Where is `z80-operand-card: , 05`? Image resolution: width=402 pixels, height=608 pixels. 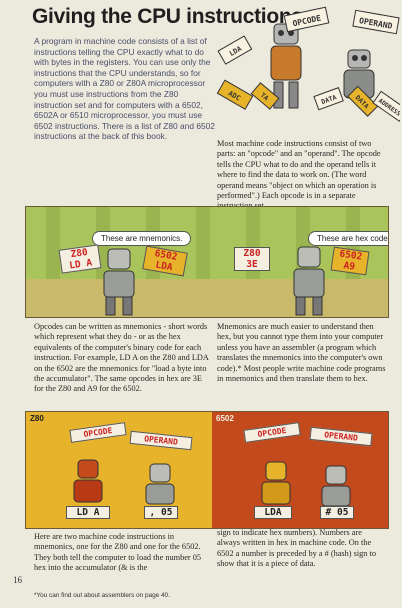
z80-operand-card: , 05 is located at coordinates (161, 512).